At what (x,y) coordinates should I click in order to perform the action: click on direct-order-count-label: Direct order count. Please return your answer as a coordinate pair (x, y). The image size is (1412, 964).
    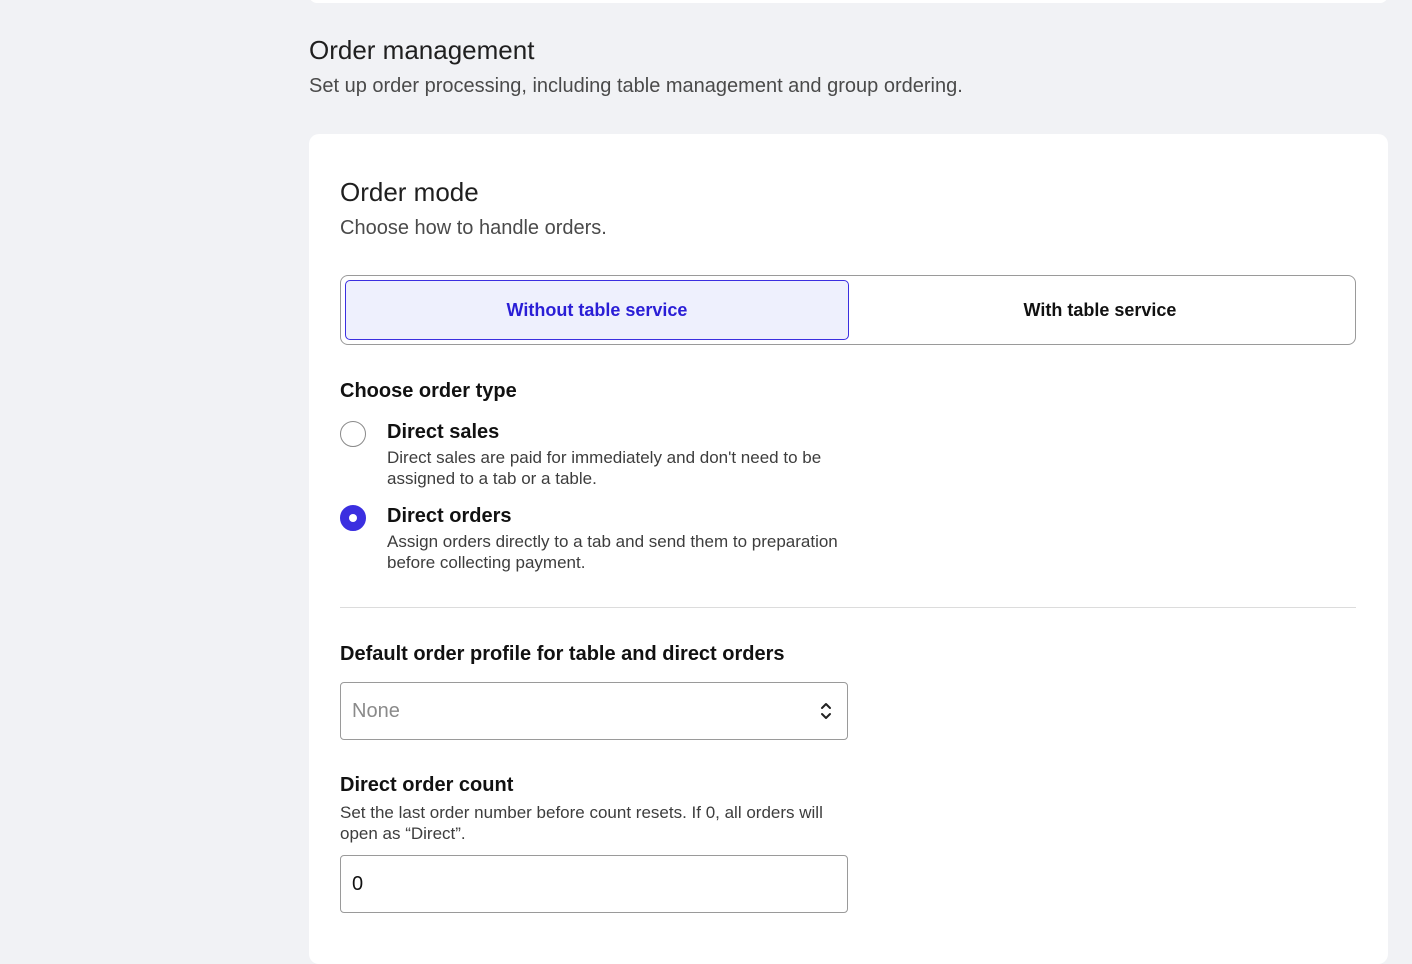
    Looking at the image, I should click on (427, 785).